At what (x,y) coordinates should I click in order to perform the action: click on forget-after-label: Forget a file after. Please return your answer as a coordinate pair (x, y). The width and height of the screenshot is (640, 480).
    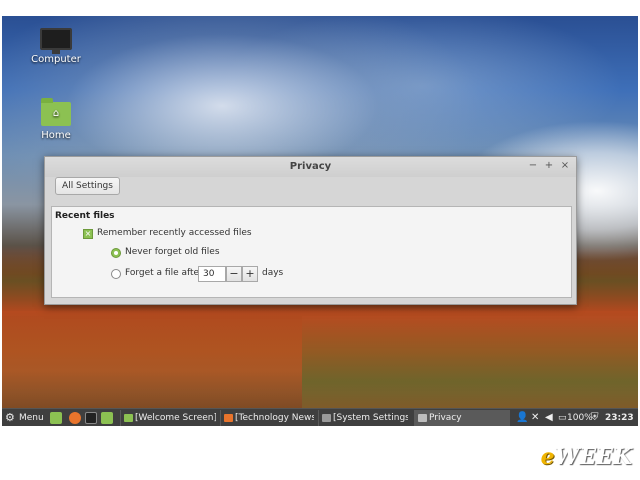
    Looking at the image, I should click on (164, 273).